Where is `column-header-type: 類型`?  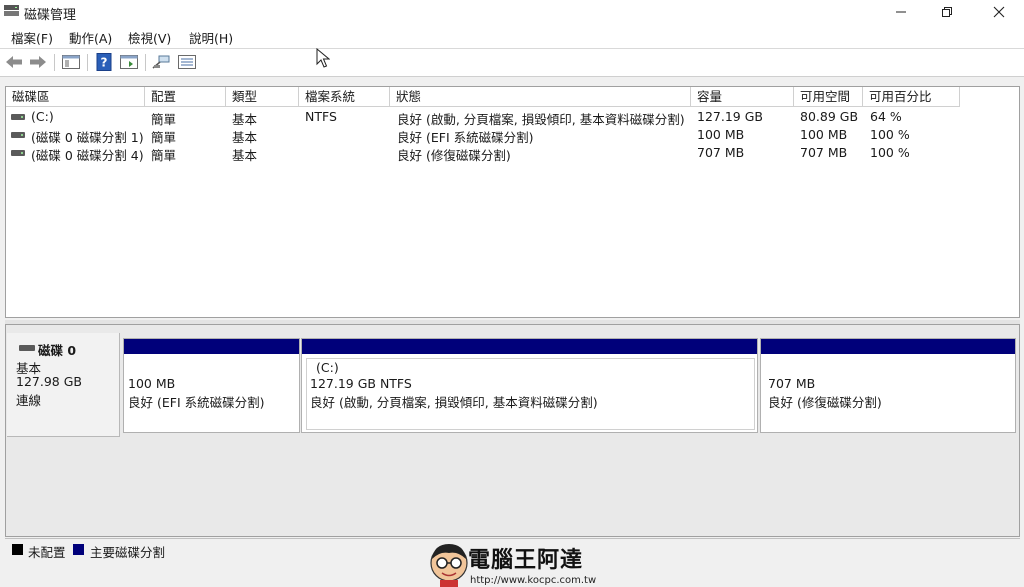 column-header-type: 類型 is located at coordinates (262, 97).